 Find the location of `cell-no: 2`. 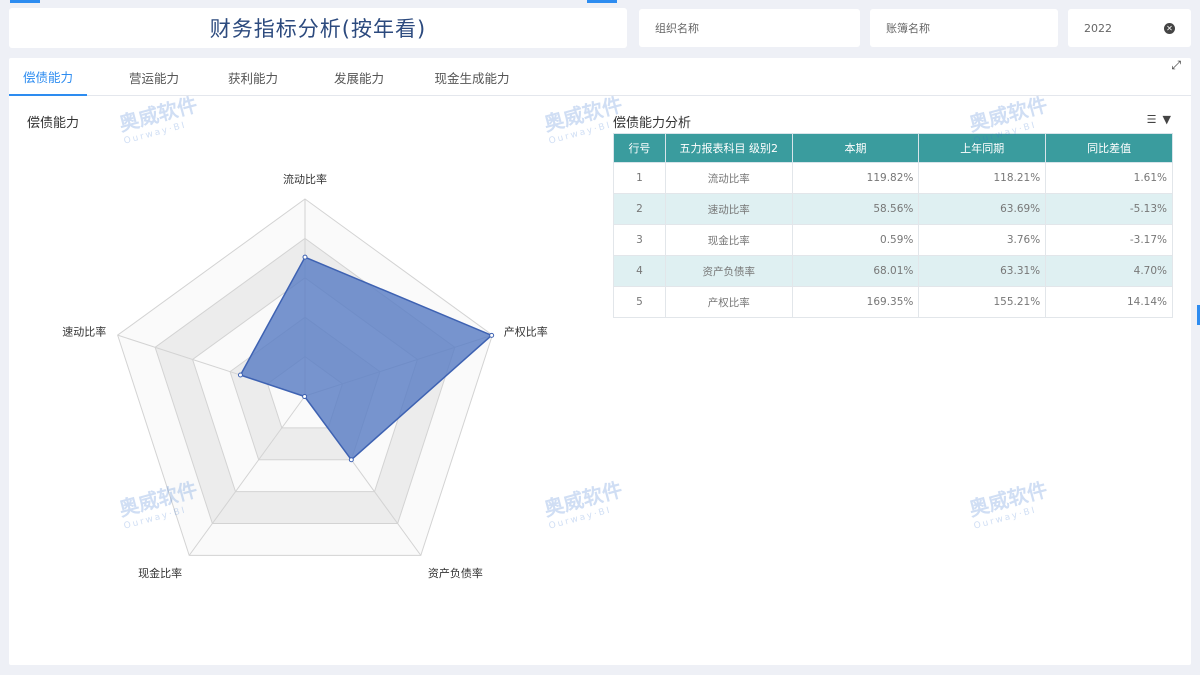

cell-no: 2 is located at coordinates (639, 209).